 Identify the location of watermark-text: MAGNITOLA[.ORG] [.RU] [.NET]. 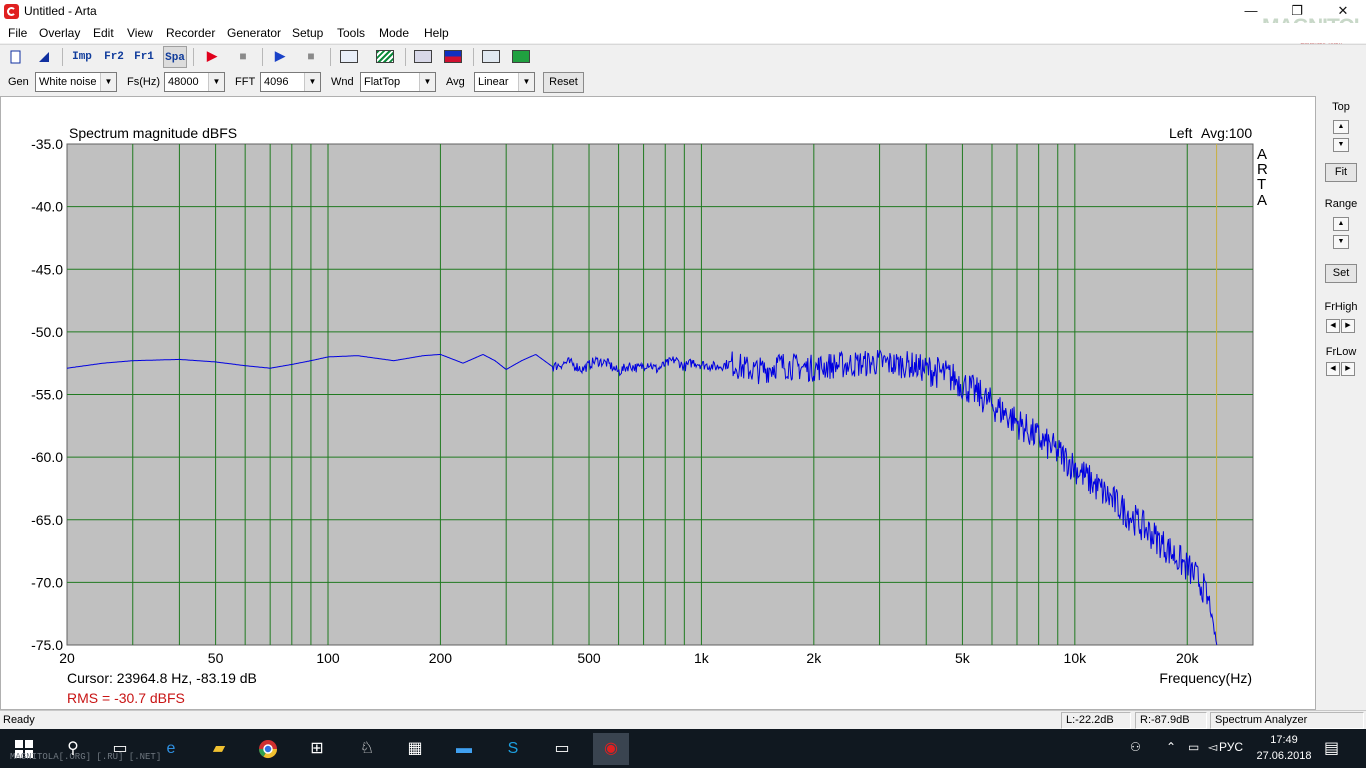
(86, 757).